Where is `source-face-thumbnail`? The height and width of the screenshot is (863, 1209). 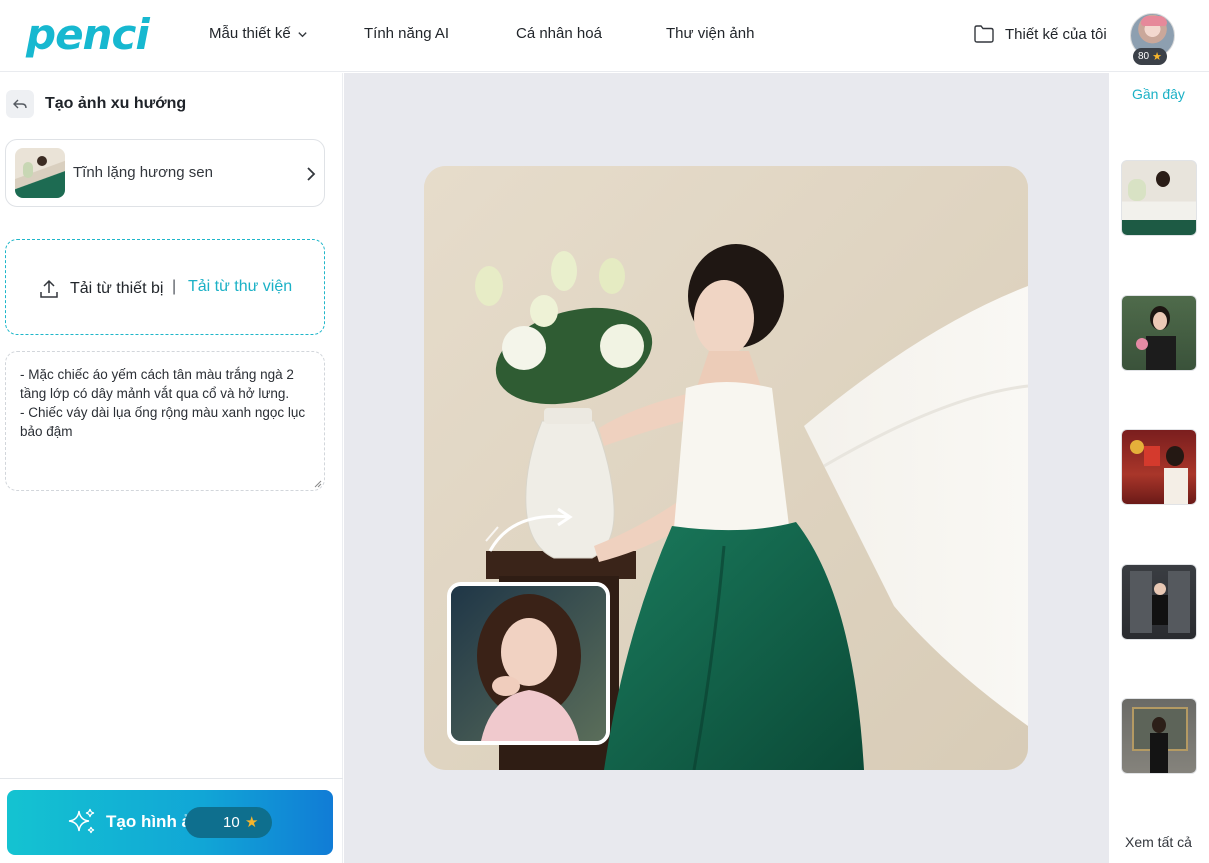 source-face-thumbnail is located at coordinates (528, 663).